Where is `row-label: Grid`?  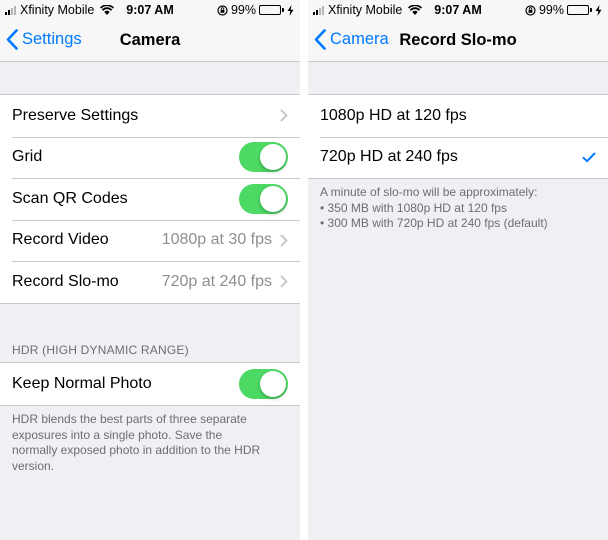 row-label: Grid is located at coordinates (27, 157).